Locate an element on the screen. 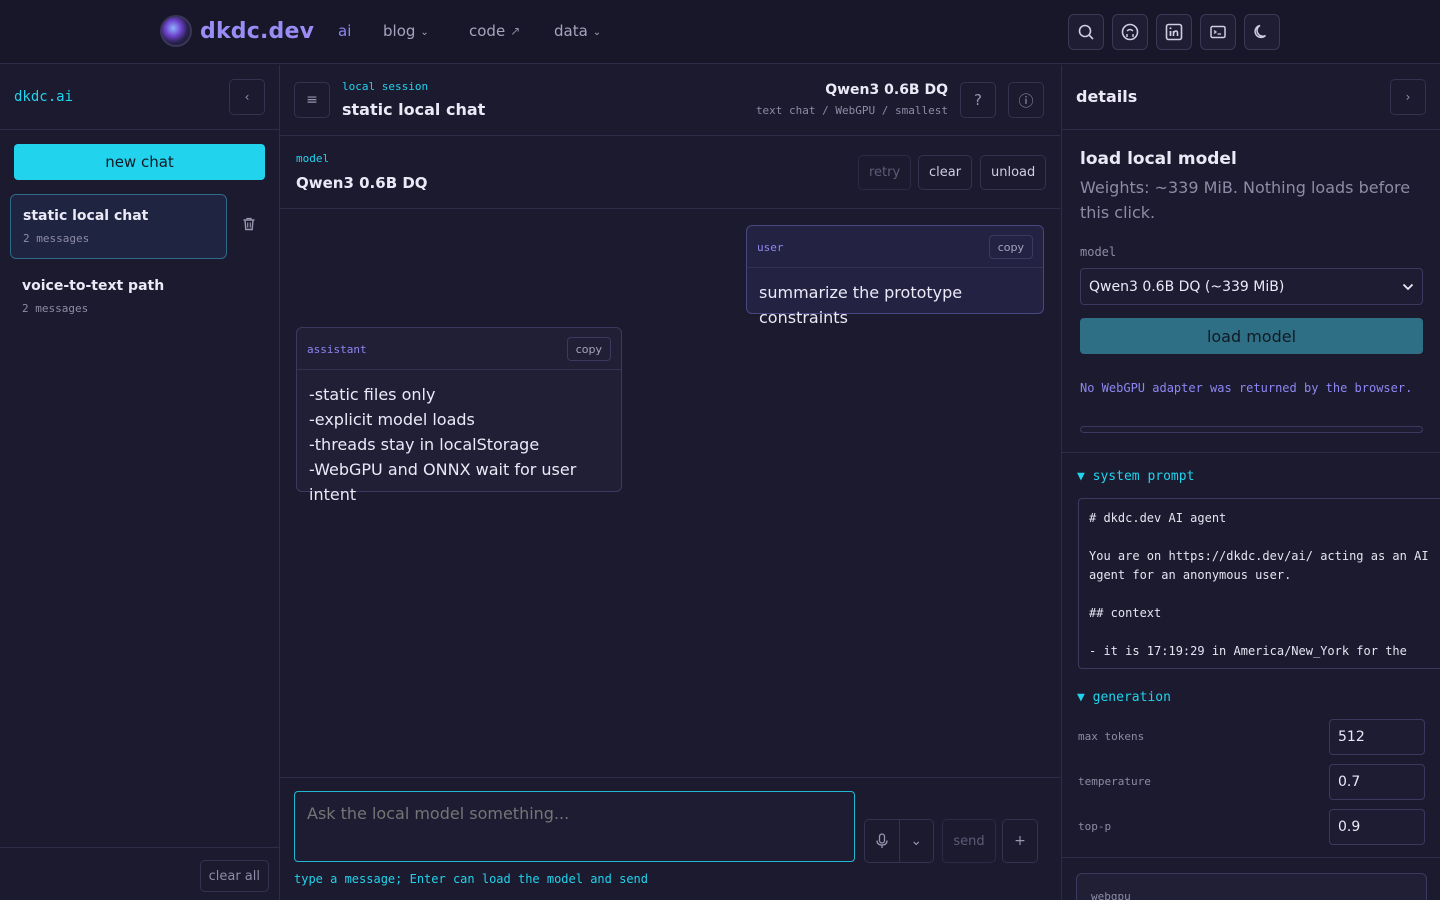 The width and height of the screenshot is (1440, 900). clear-button: clear is located at coordinates (945, 172).